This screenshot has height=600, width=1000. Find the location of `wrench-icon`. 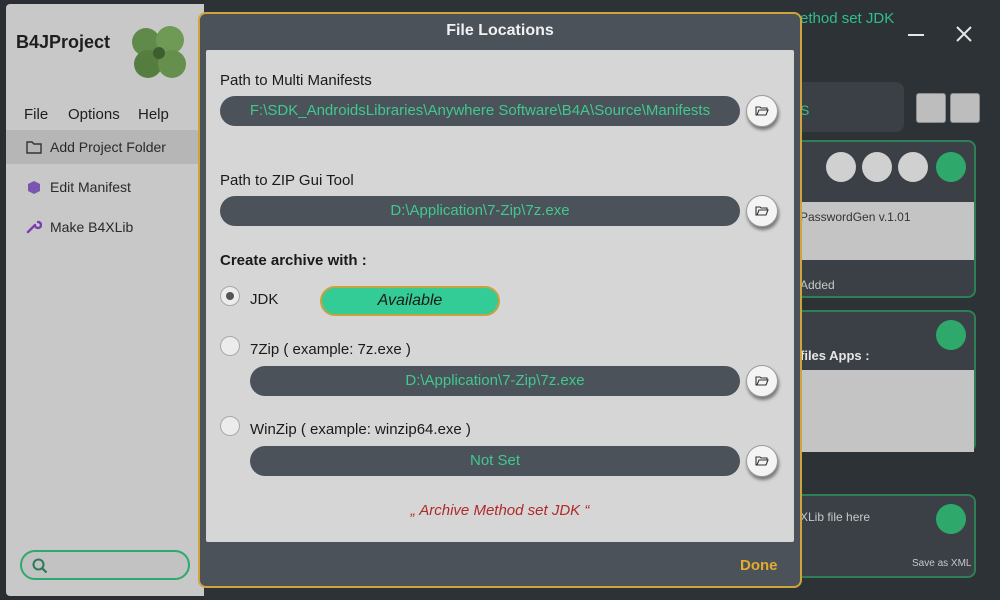

wrench-icon is located at coordinates (34, 227).